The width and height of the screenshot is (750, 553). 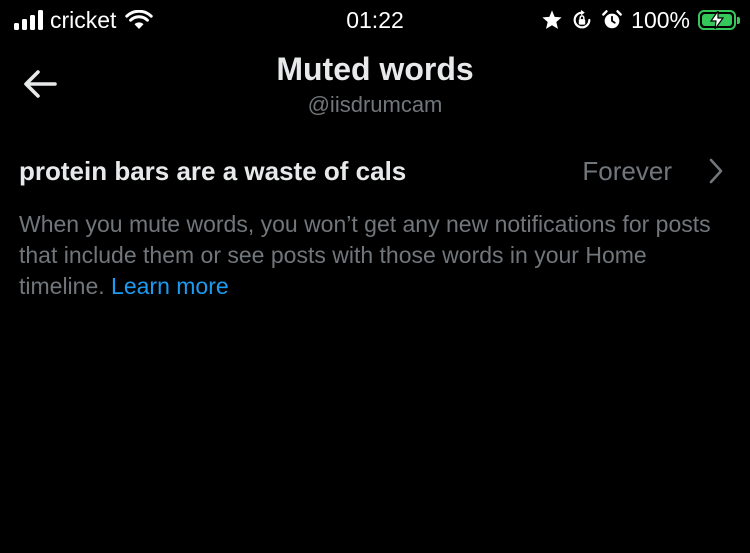 What do you see at coordinates (627, 171) in the screenshot?
I see `mute-duration: Forever` at bounding box center [627, 171].